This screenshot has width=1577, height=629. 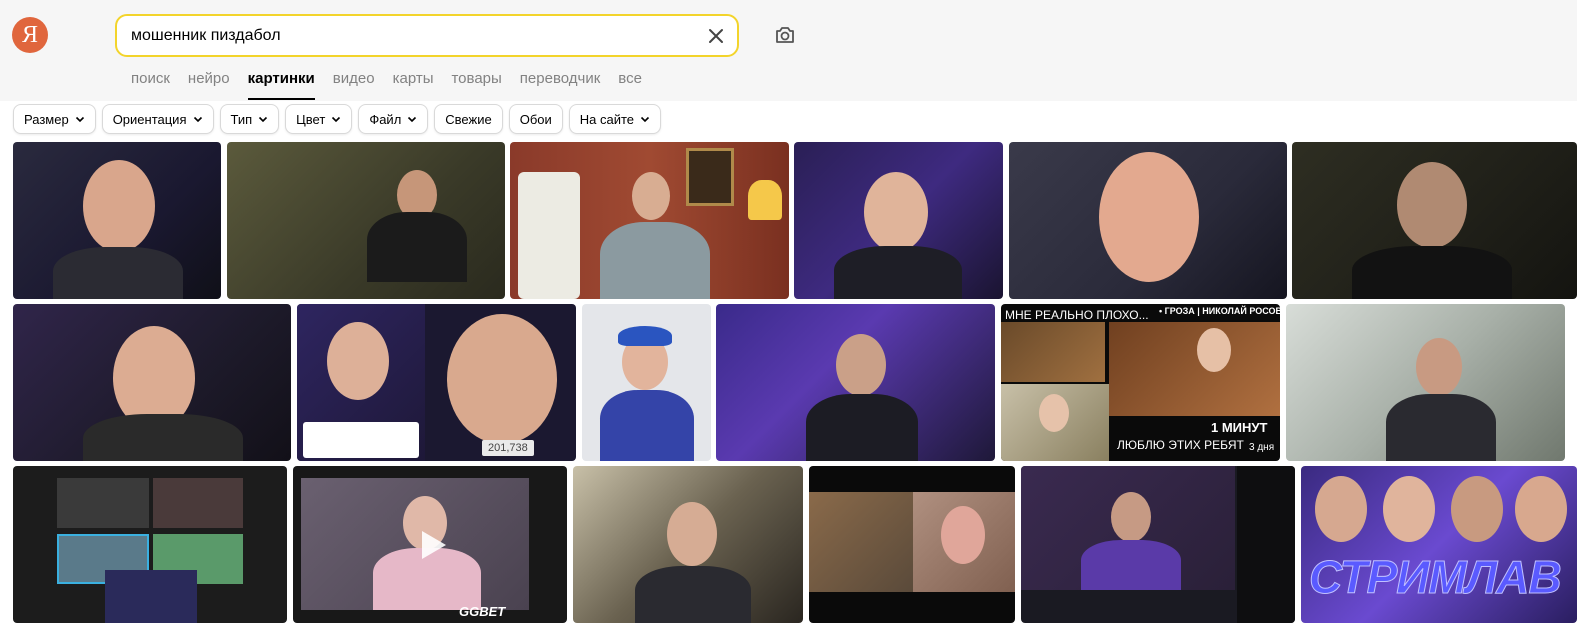 What do you see at coordinates (1439, 544) in the screenshot?
I see `image-result: СТРИМЛАВ` at bounding box center [1439, 544].